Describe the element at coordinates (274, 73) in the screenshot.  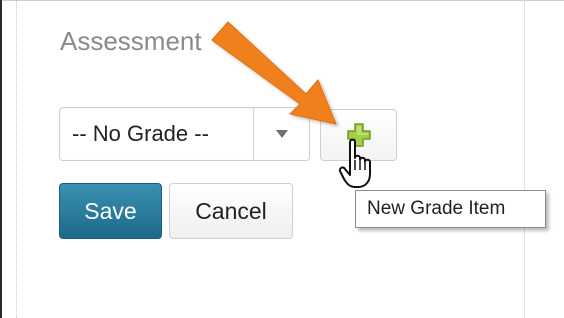
I see `annotation-arrow-icon` at that location.